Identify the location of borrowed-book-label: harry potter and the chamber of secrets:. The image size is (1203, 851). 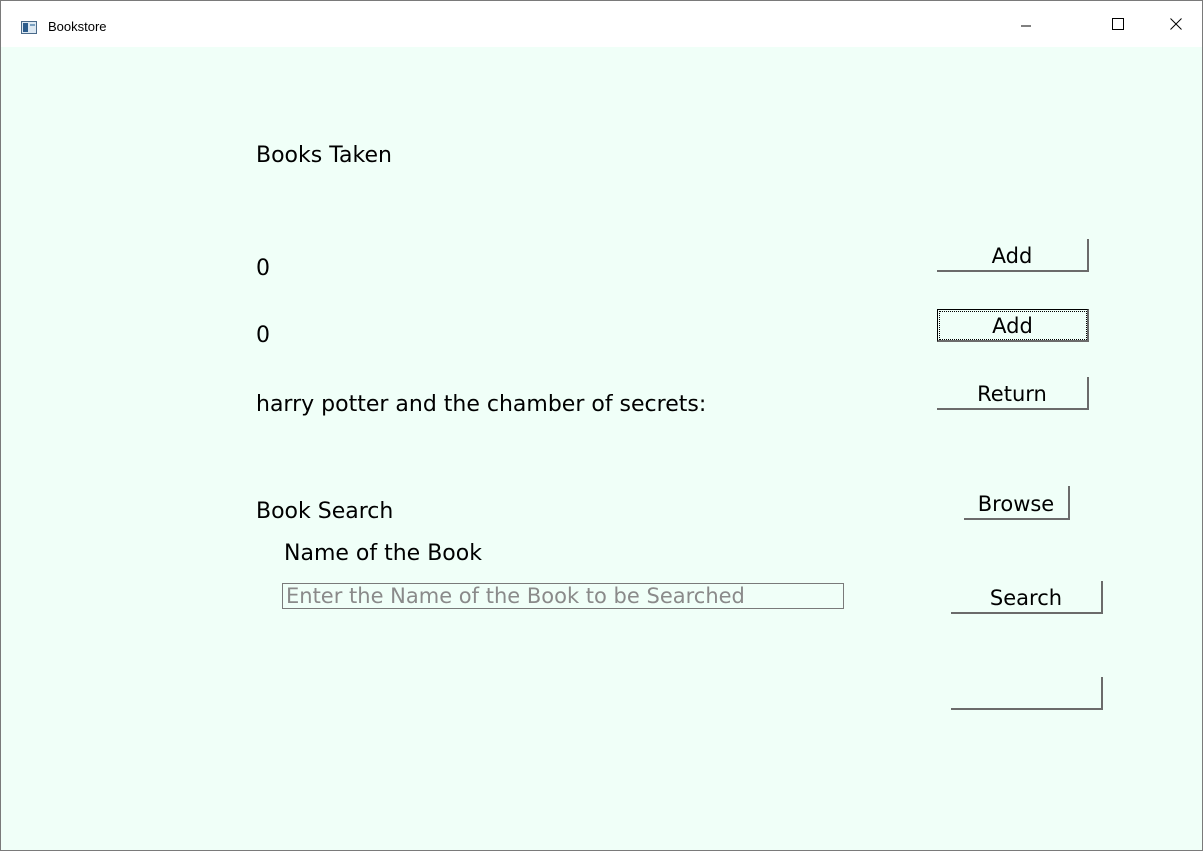
(481, 404).